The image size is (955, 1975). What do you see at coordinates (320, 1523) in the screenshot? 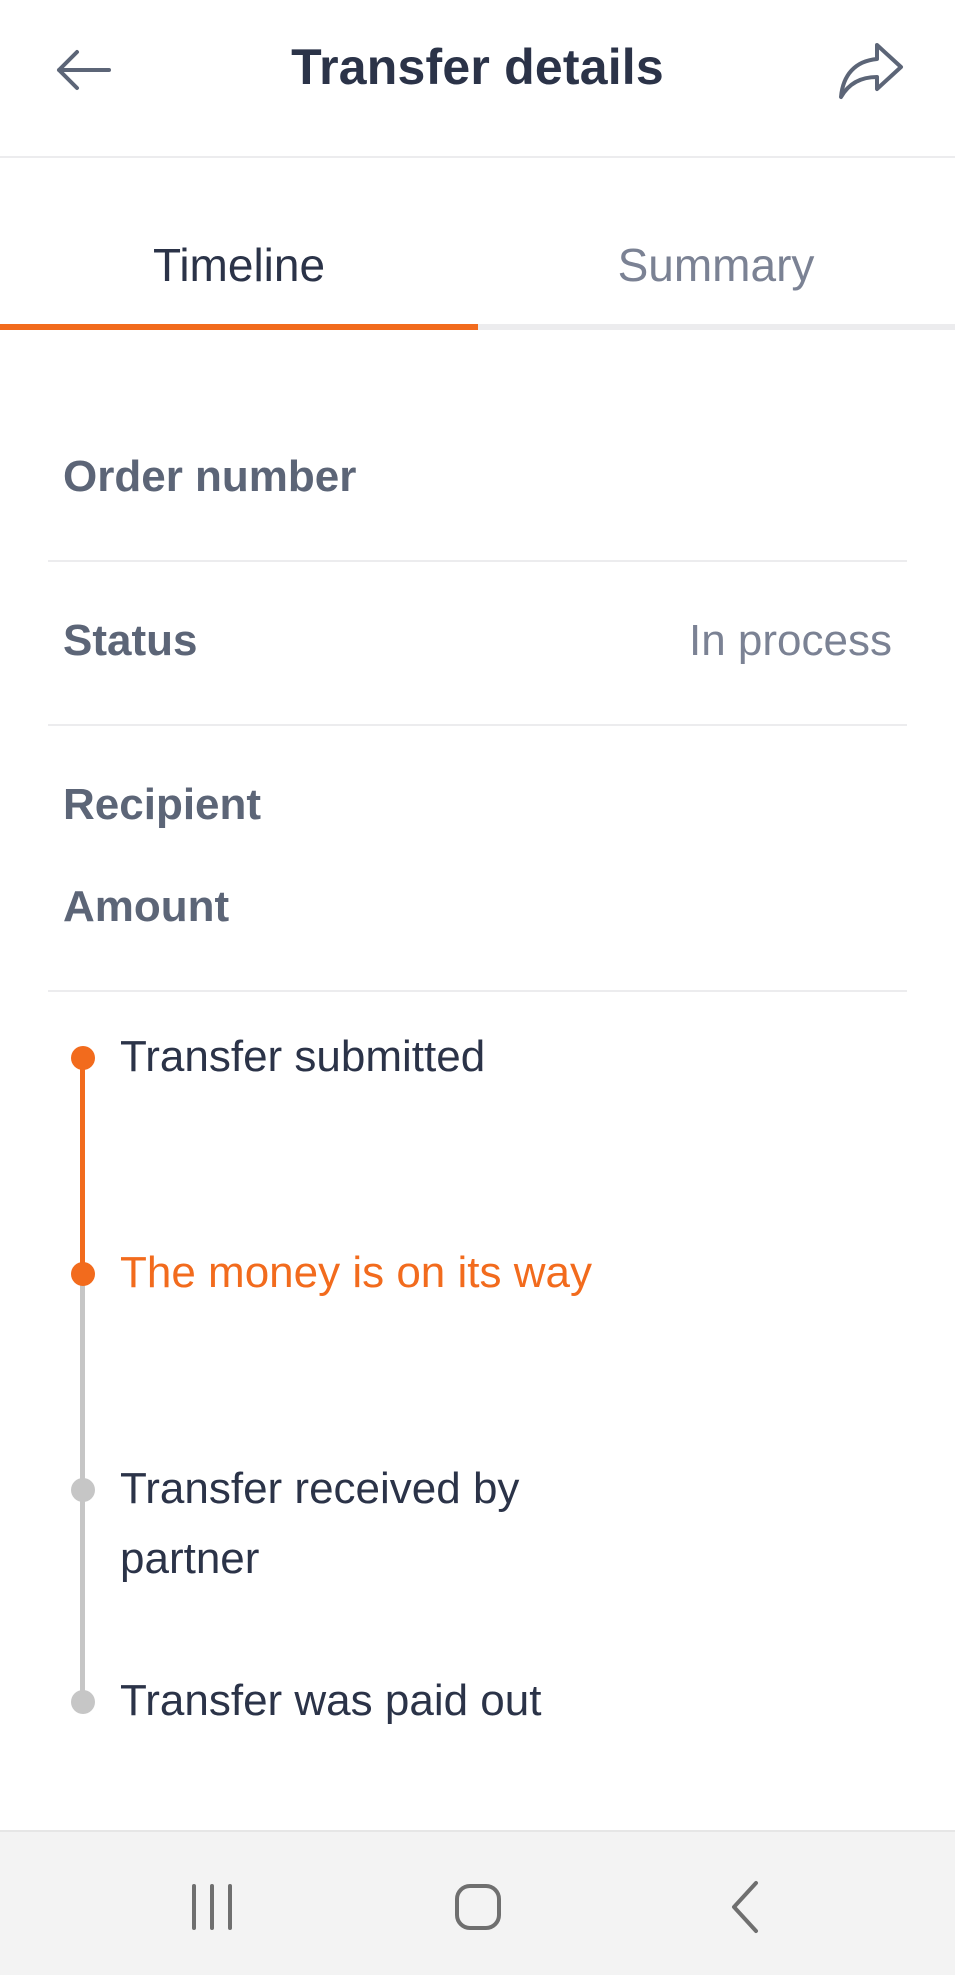
I see `timeline-step: Transfer received by partner` at bounding box center [320, 1523].